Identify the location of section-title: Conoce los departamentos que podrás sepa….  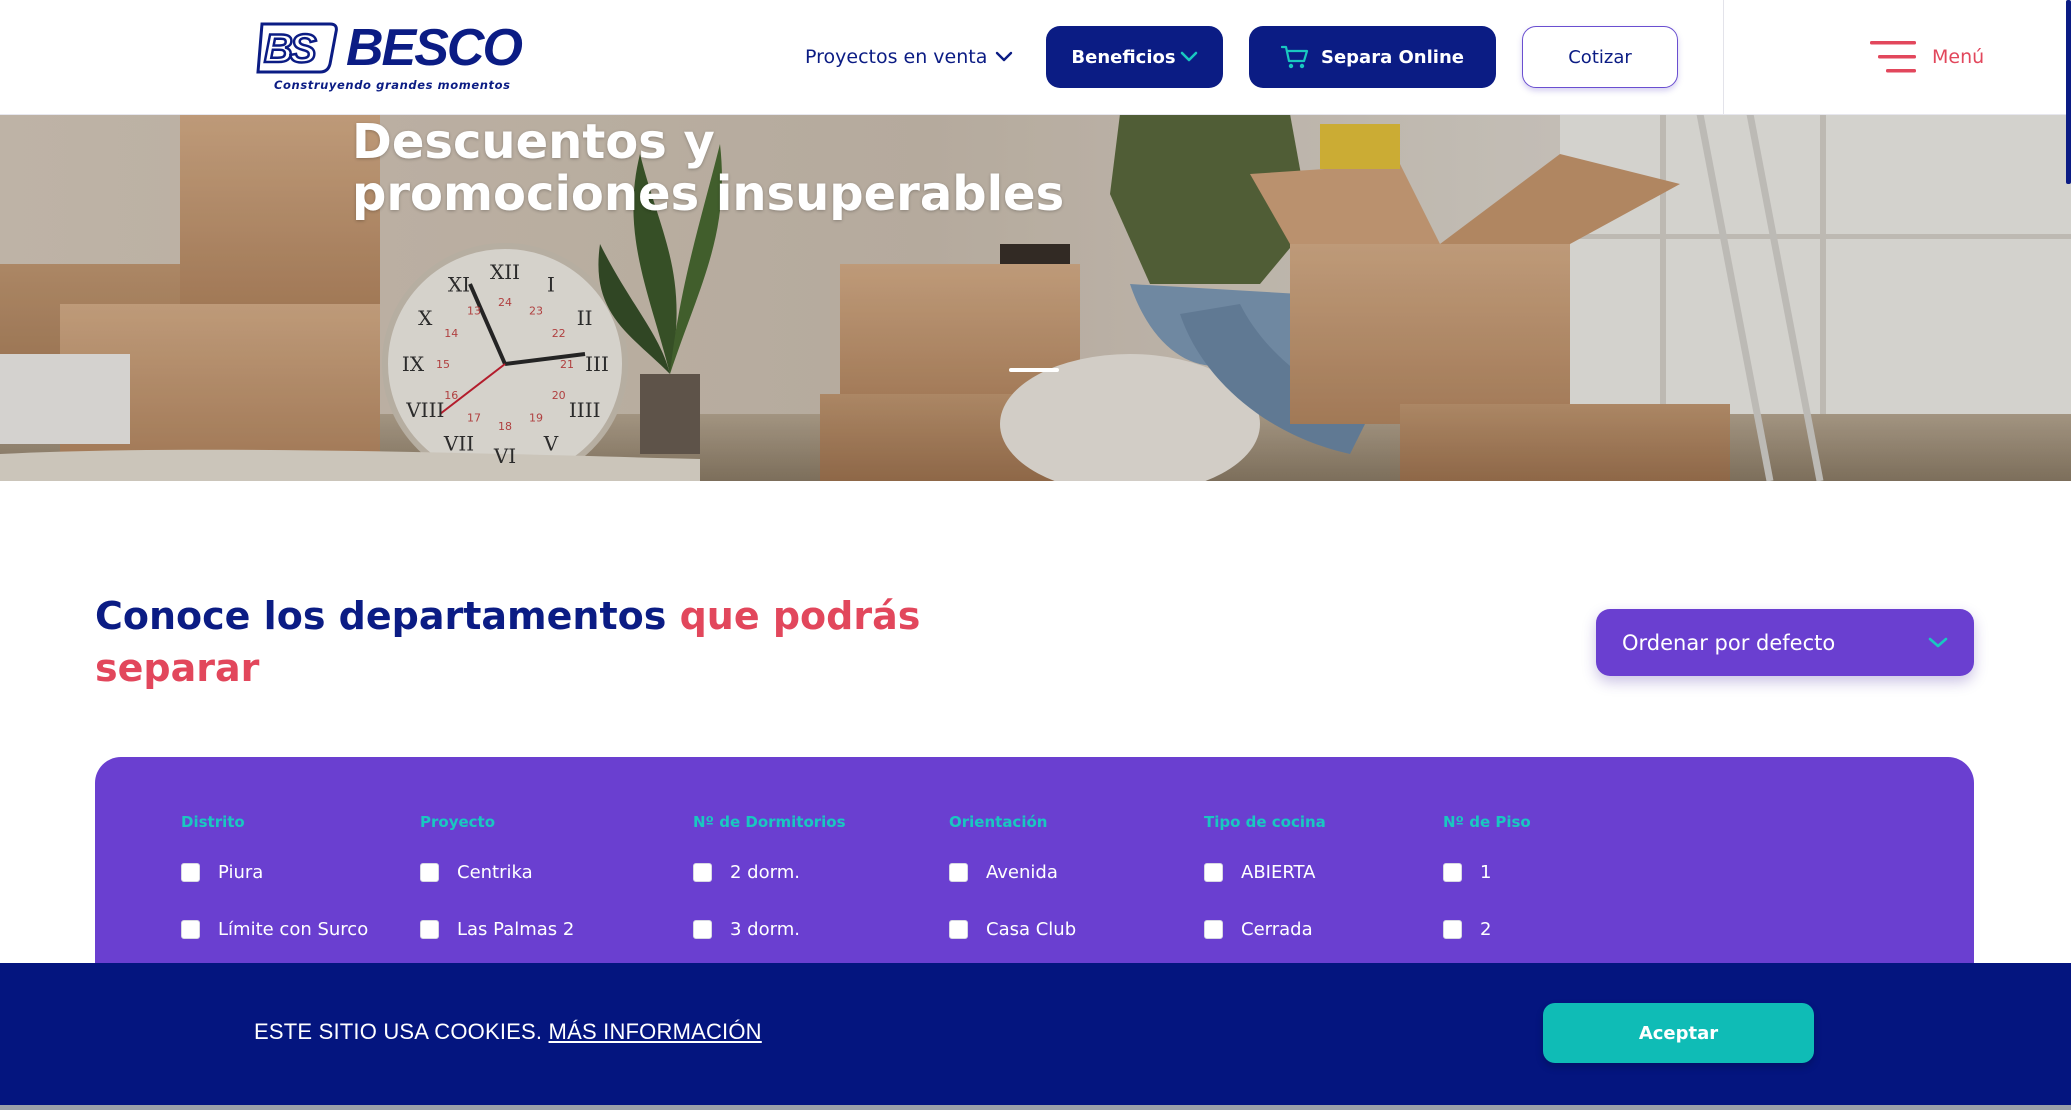
(515, 642).